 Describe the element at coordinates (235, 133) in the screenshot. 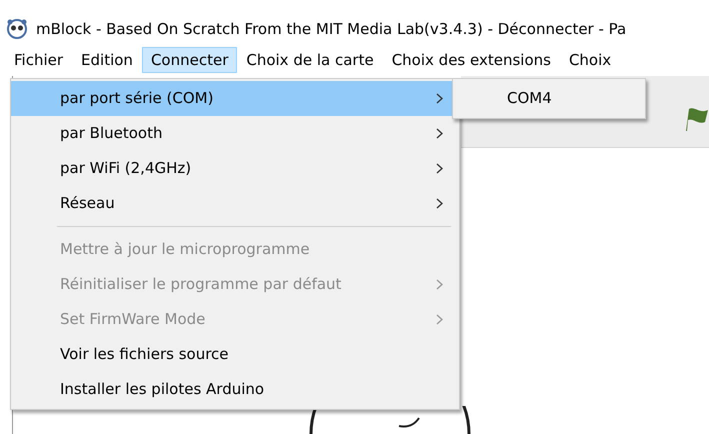

I see `menu-item: par Bluetooth` at that location.